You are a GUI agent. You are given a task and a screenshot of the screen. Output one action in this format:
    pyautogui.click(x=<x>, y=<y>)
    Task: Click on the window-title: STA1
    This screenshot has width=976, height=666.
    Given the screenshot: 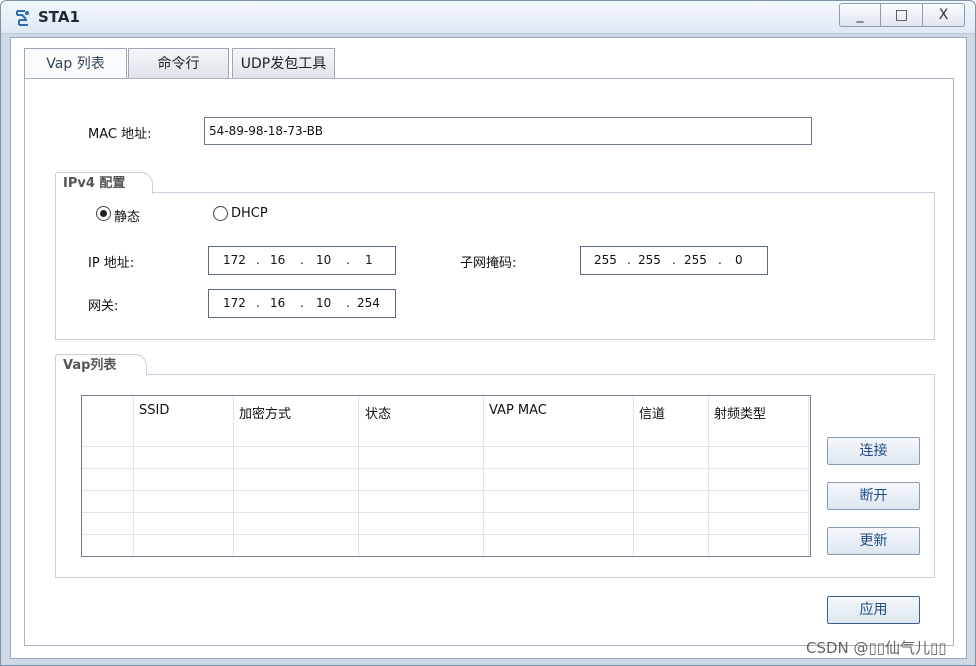 What is the action you would take?
    pyautogui.click(x=59, y=17)
    